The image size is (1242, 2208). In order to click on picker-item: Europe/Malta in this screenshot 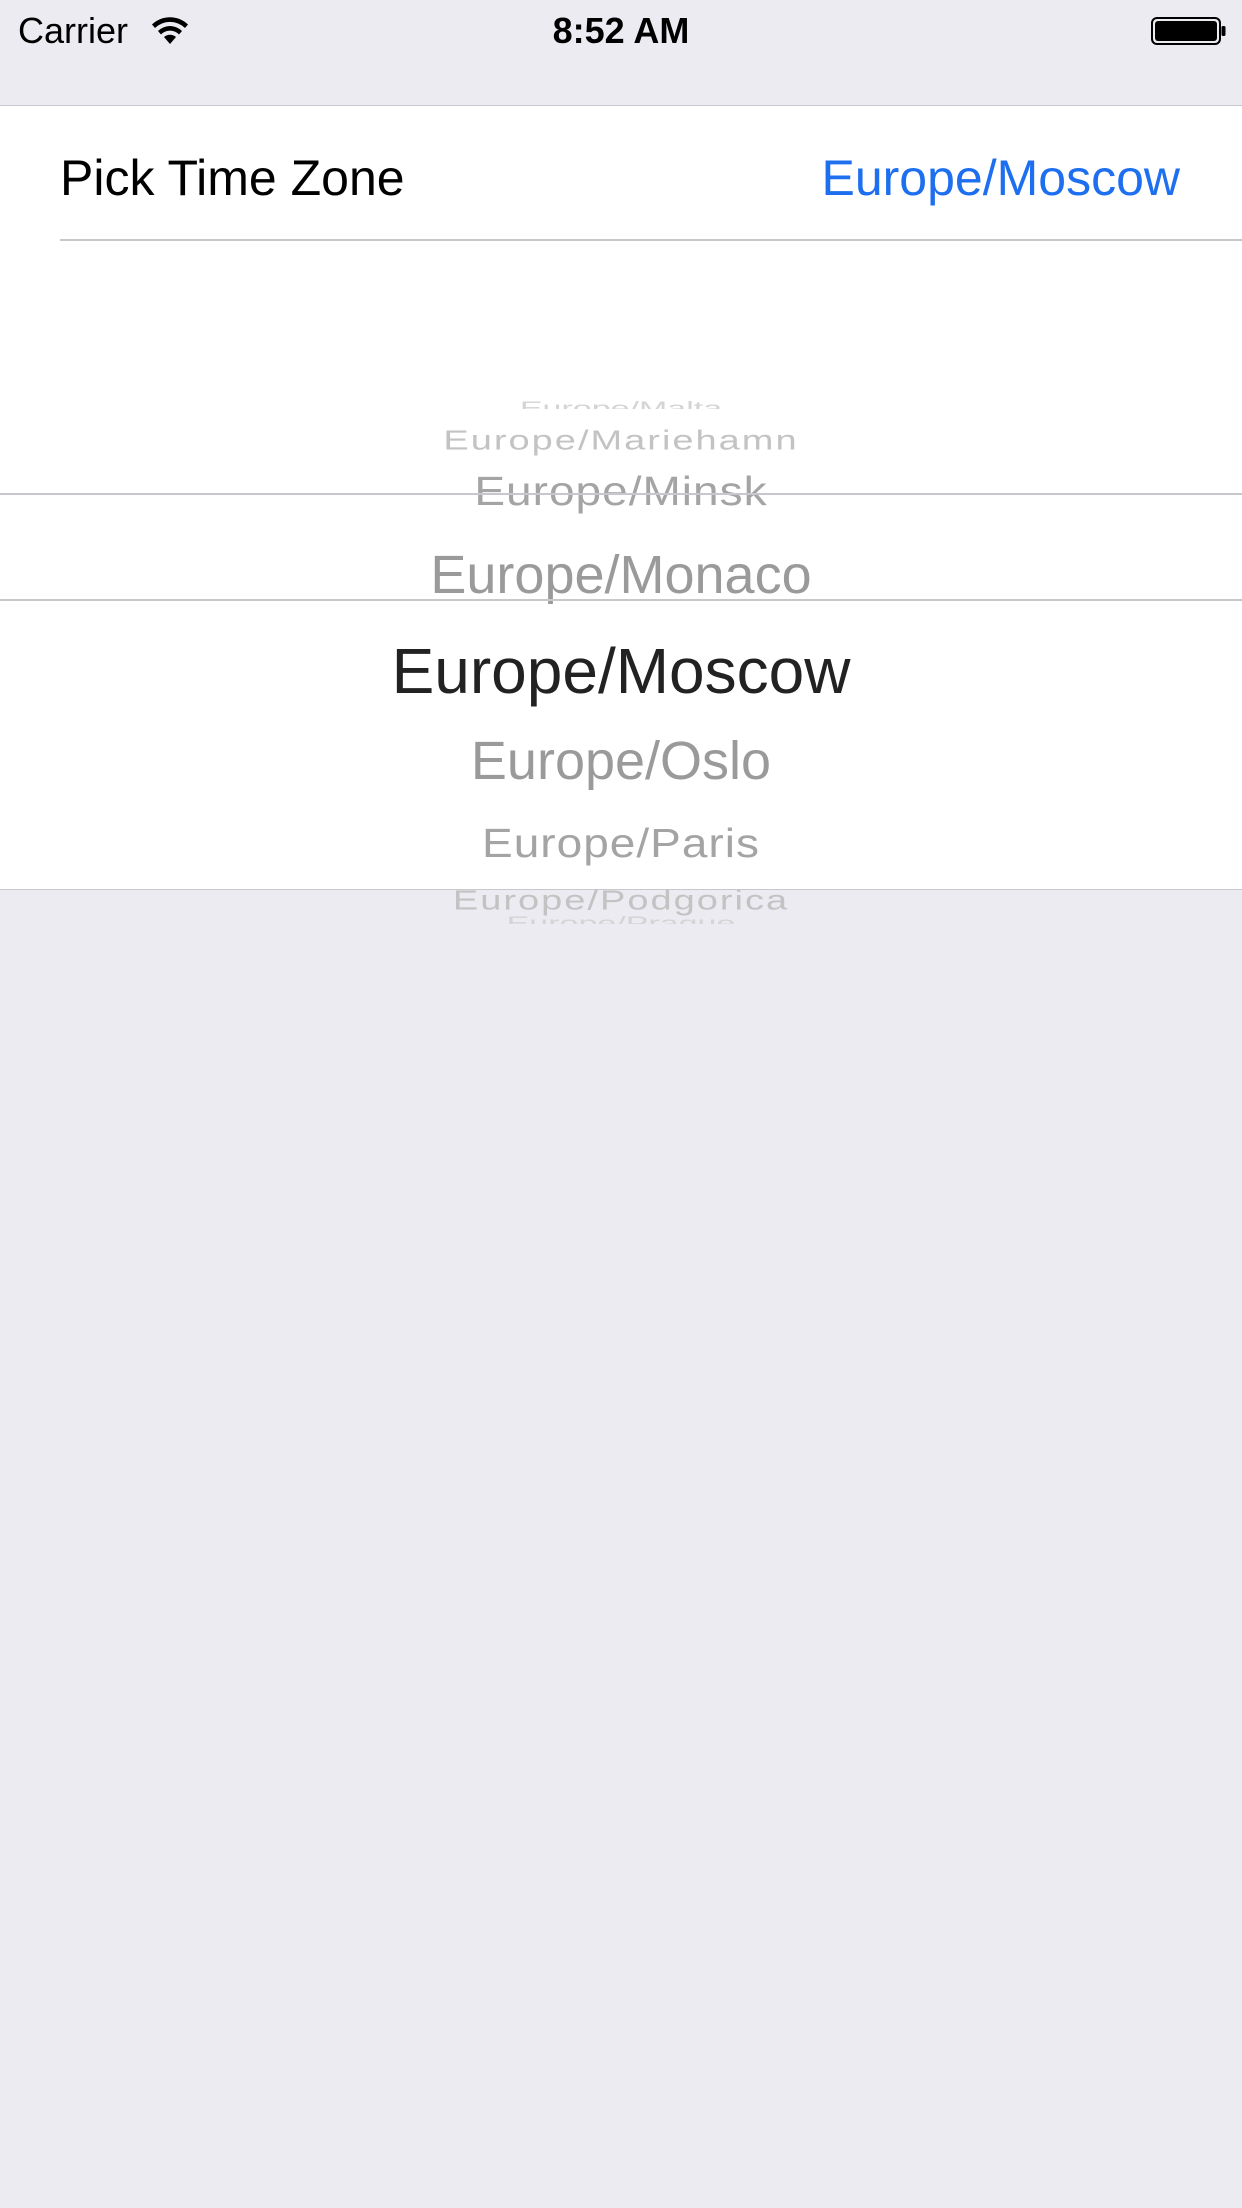, I will do `click(621, 404)`.